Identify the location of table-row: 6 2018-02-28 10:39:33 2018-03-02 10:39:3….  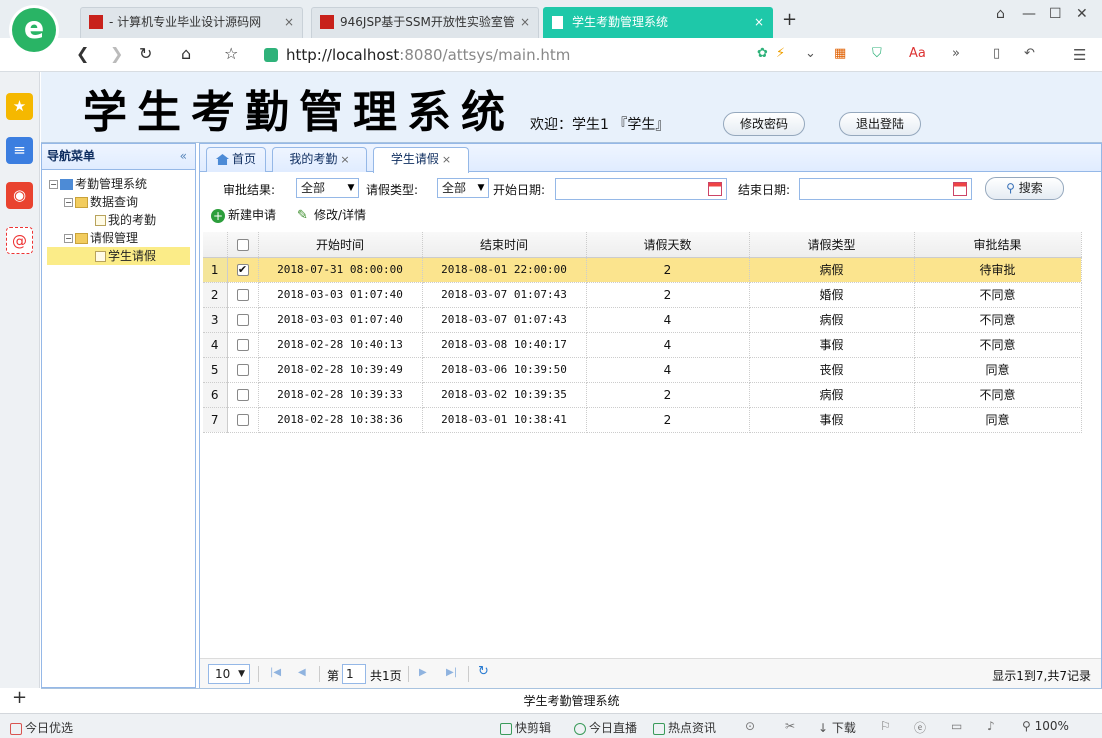
(642, 395).